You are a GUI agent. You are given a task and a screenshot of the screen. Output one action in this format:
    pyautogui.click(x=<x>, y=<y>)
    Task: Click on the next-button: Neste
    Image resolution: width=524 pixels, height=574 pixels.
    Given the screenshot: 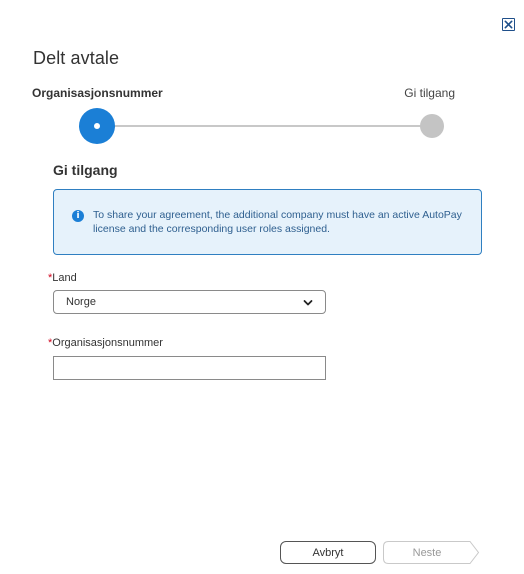 What is the action you would take?
    pyautogui.click(x=431, y=552)
    